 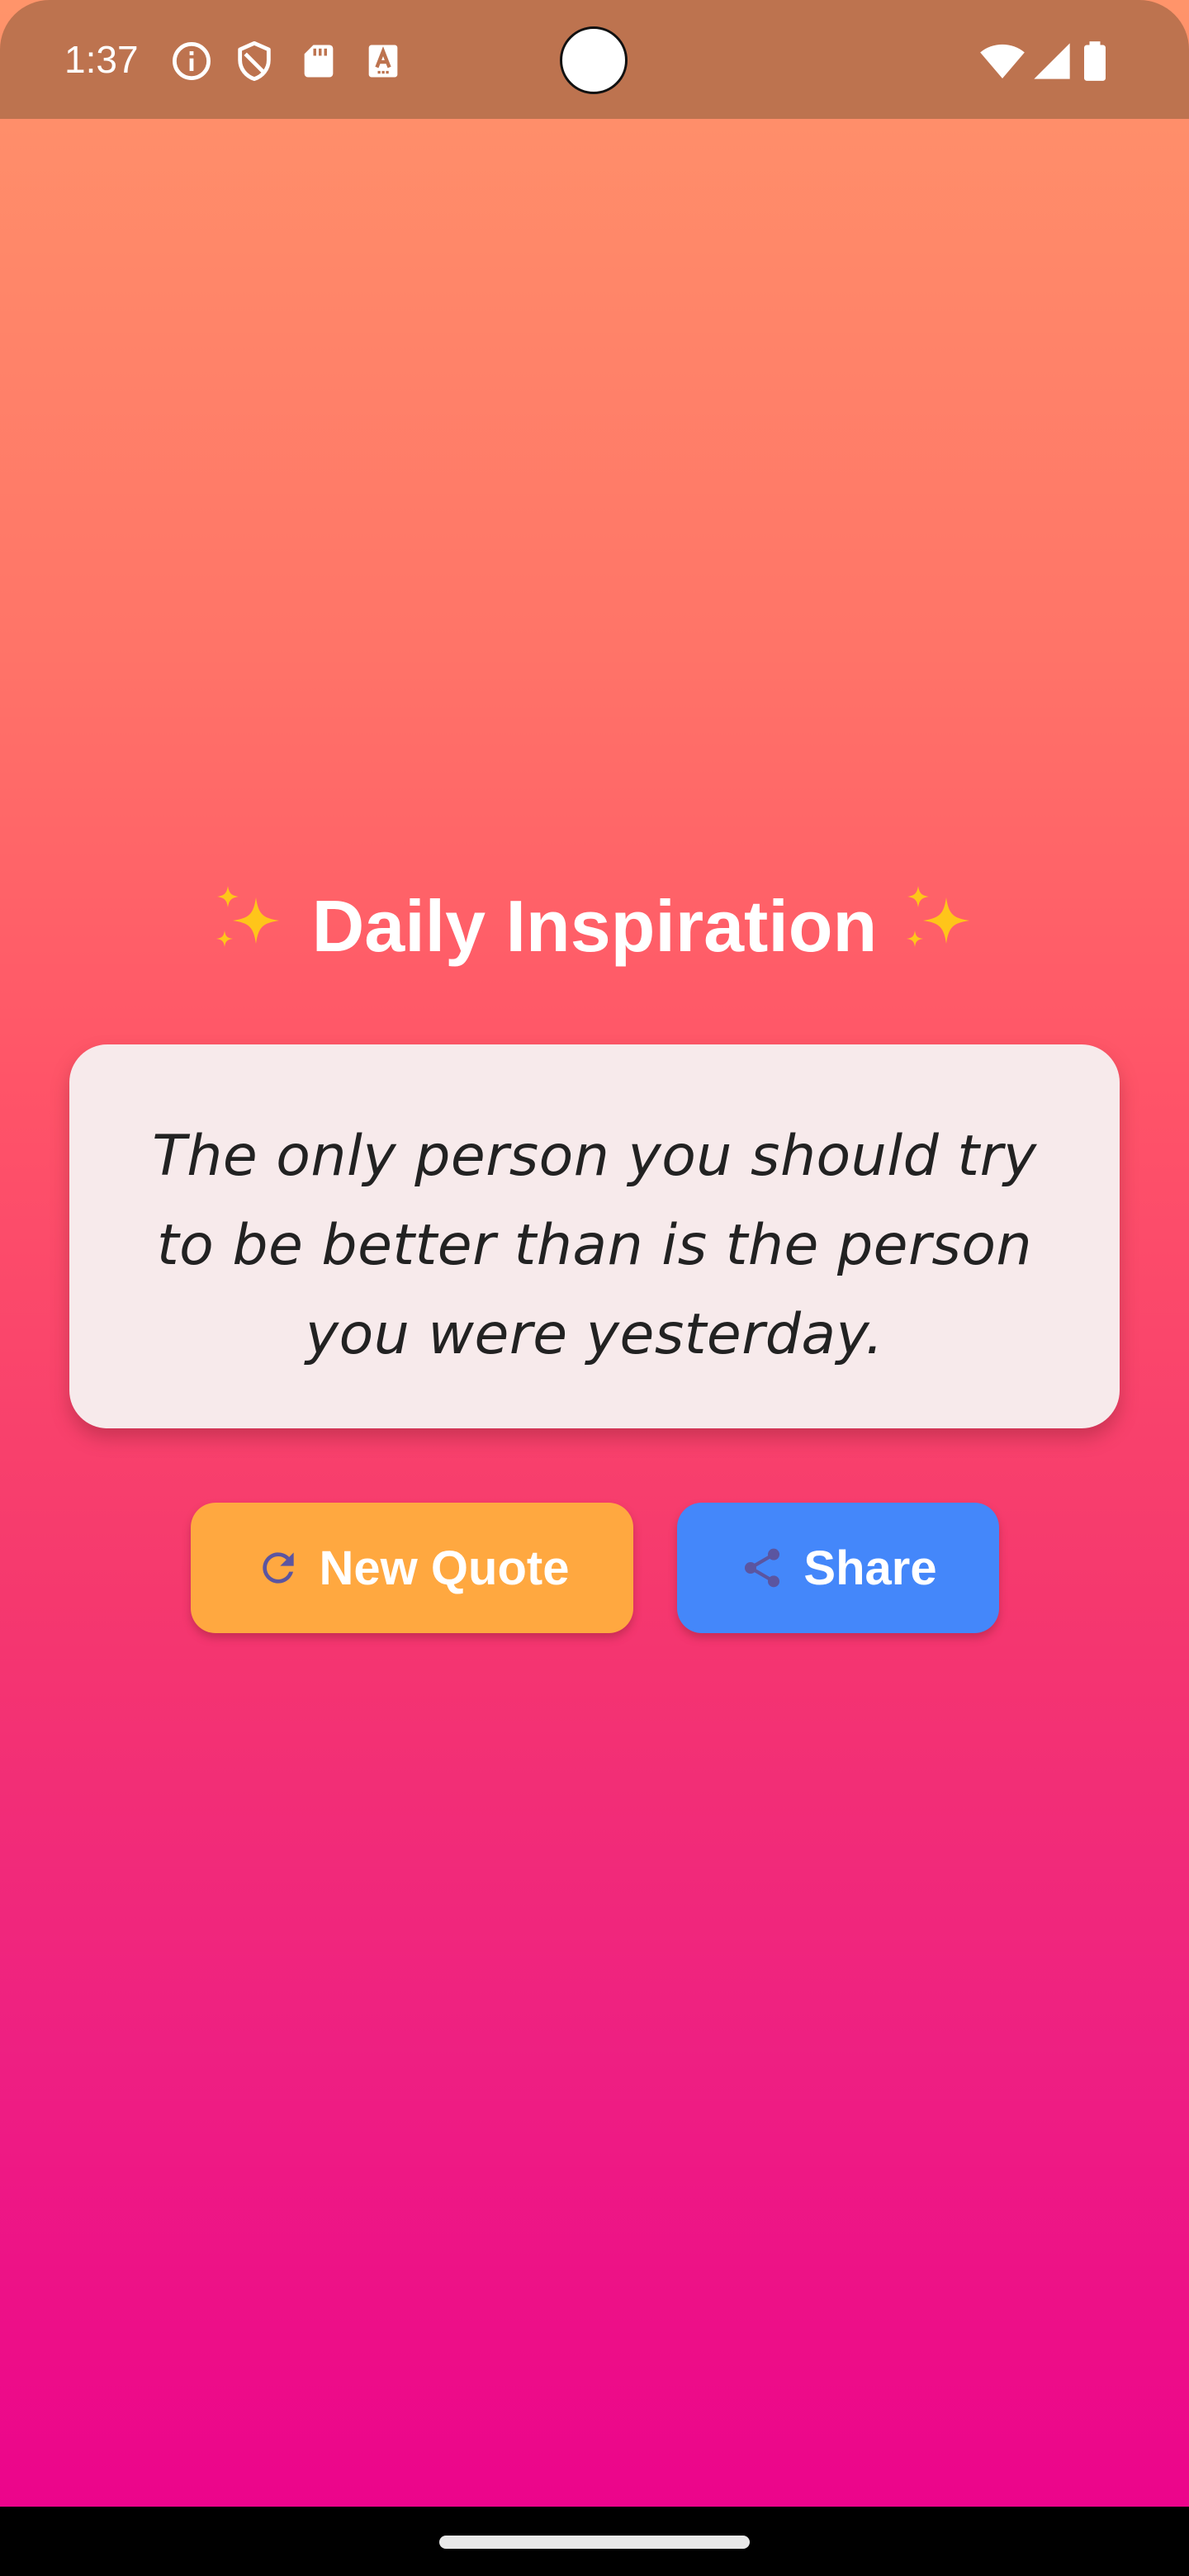 I want to click on share-label: Share, so click(x=870, y=1568).